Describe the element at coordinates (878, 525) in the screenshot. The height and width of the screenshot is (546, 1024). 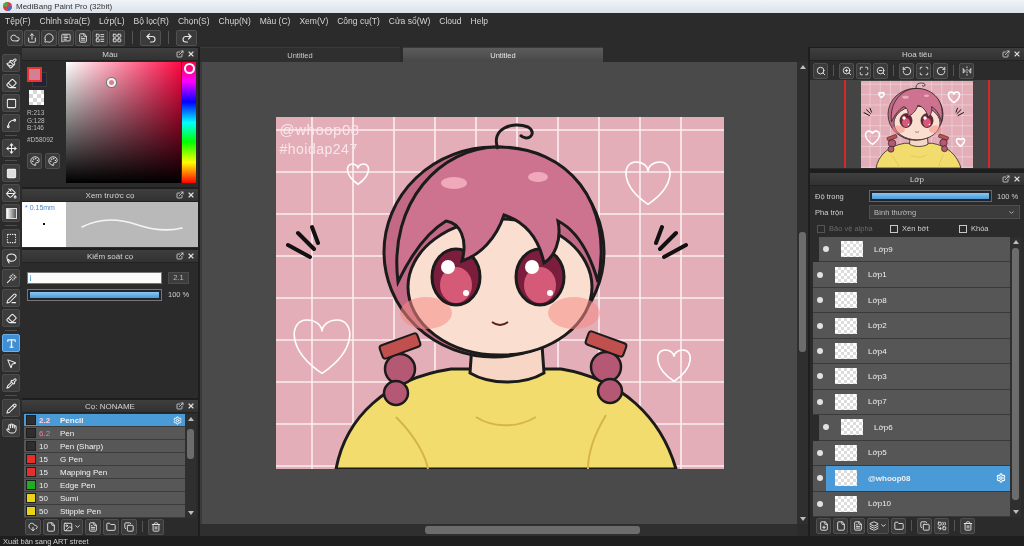
I see `layers-button` at that location.